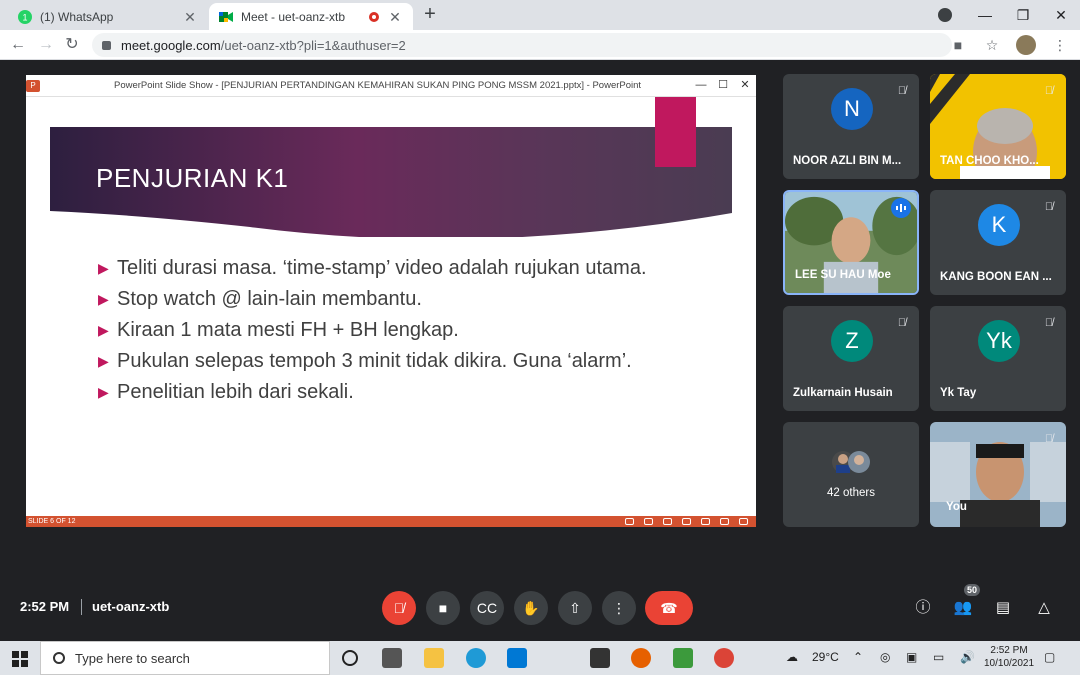 The width and height of the screenshot is (1080, 675). Describe the element at coordinates (374, 16) in the screenshot. I see `recording-icon` at that location.